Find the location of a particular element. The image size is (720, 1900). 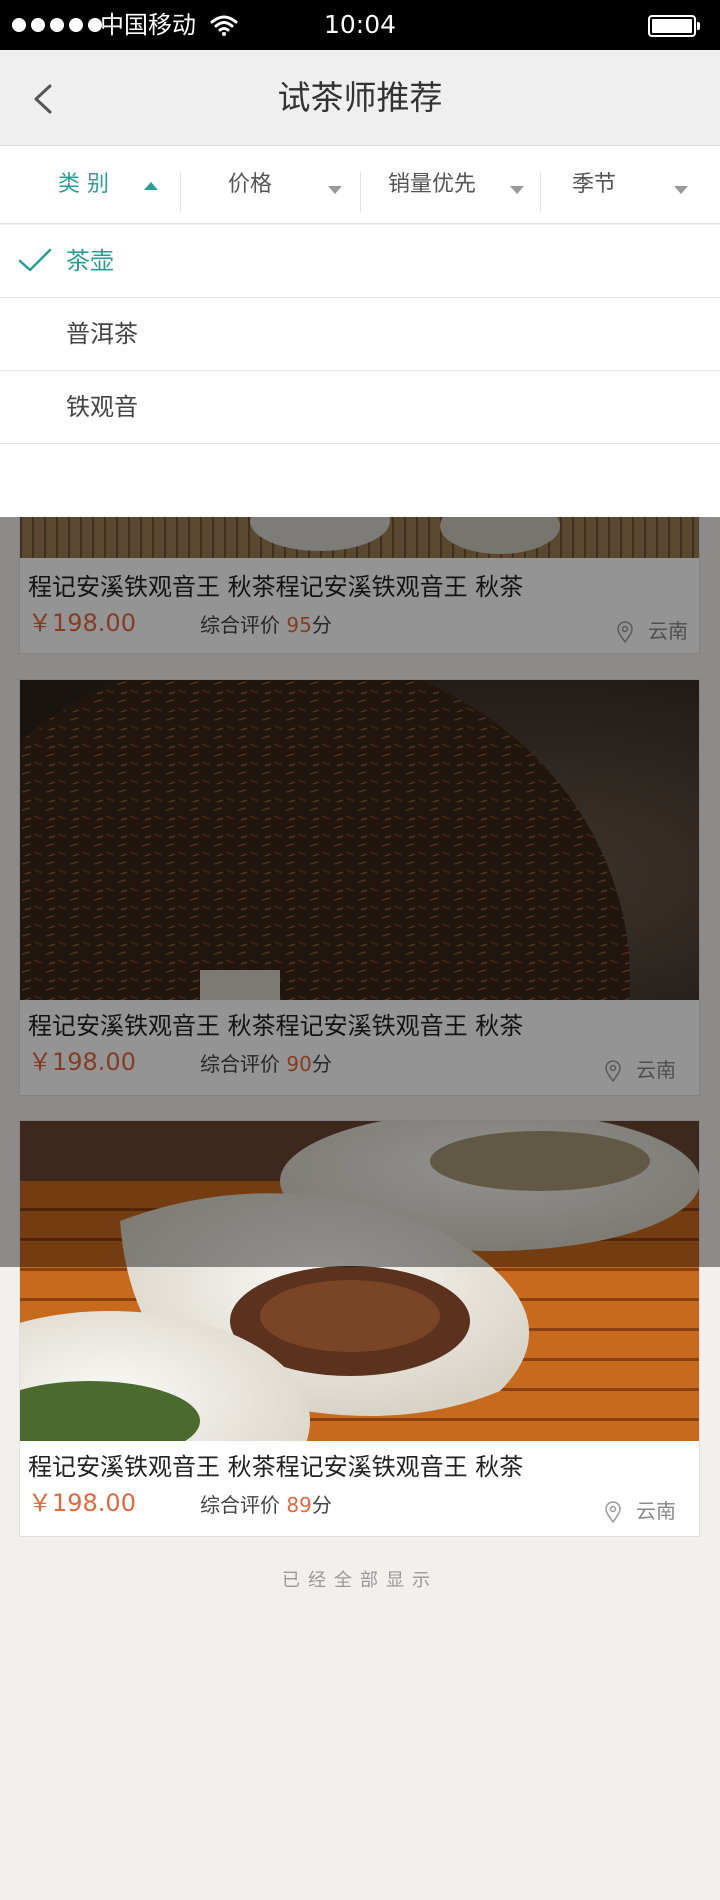

location-pin-icon is located at coordinates (613, 1512).